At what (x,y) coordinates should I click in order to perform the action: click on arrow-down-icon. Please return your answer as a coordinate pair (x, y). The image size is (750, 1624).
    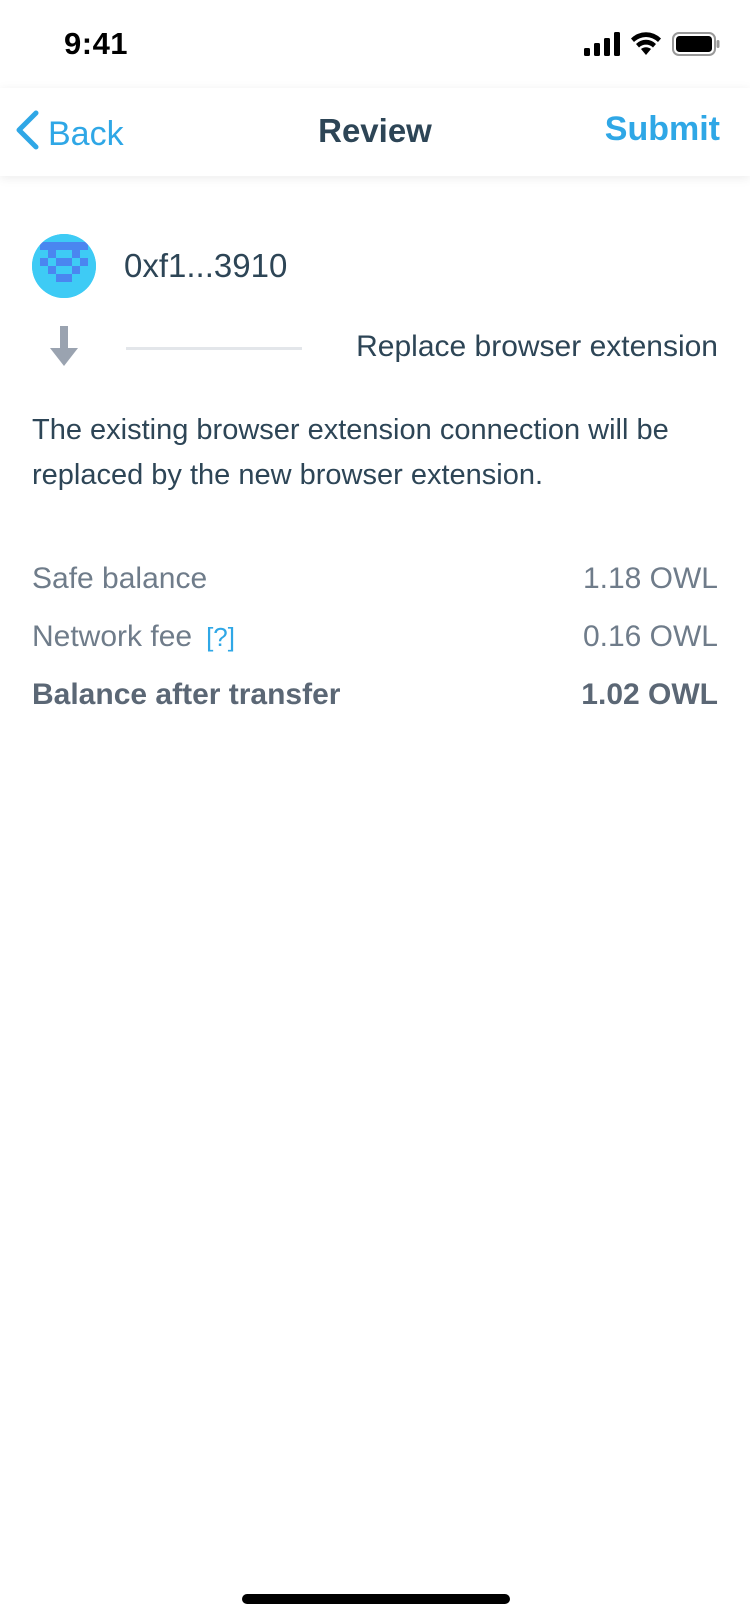
    Looking at the image, I should click on (64, 350).